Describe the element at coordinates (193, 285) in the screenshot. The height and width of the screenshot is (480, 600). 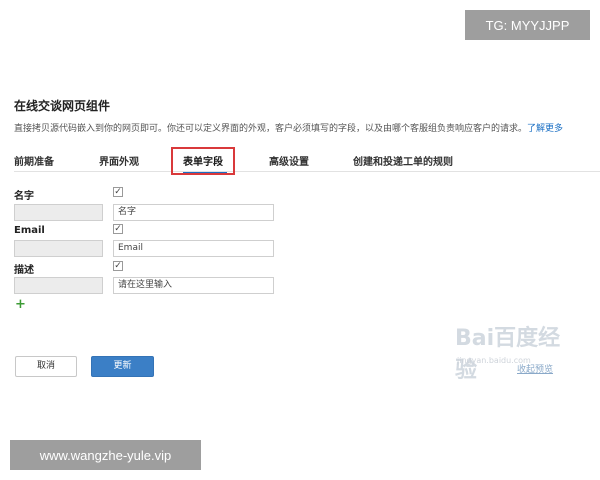
I see `field-description-preview-input: 请在这里输入` at that location.